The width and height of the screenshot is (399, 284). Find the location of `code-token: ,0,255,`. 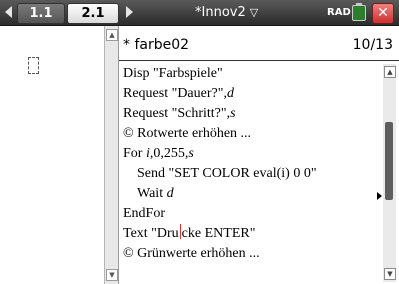

code-token: ,0,255, is located at coordinates (169, 153).